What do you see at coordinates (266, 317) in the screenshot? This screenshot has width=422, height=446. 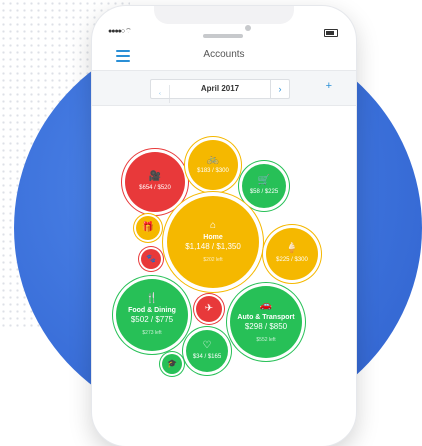 I see `bubble-label: Auto & Transport` at bounding box center [266, 317].